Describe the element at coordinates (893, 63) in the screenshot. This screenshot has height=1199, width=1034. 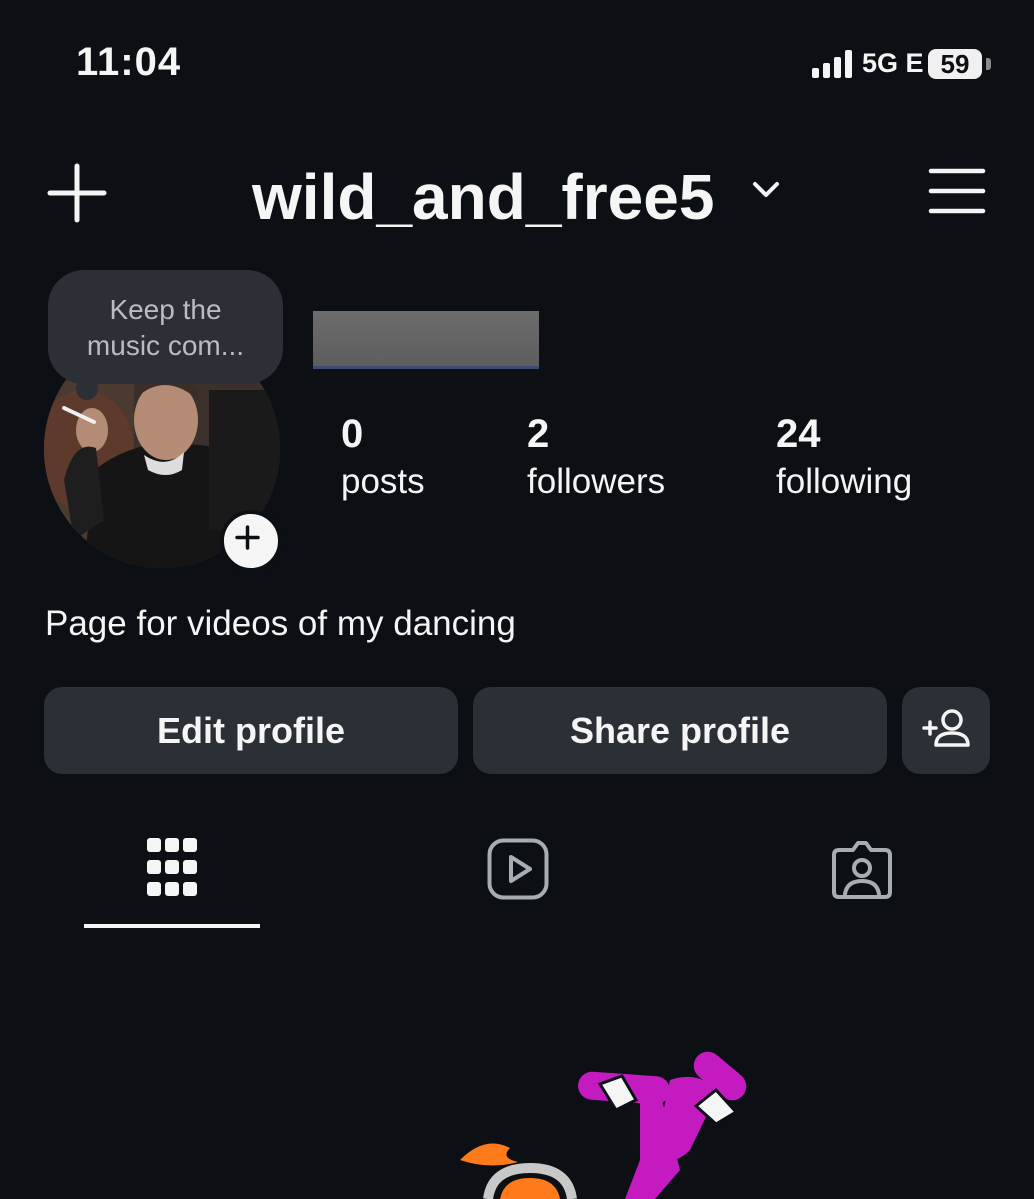
I see `network-type: 5G E` at that location.